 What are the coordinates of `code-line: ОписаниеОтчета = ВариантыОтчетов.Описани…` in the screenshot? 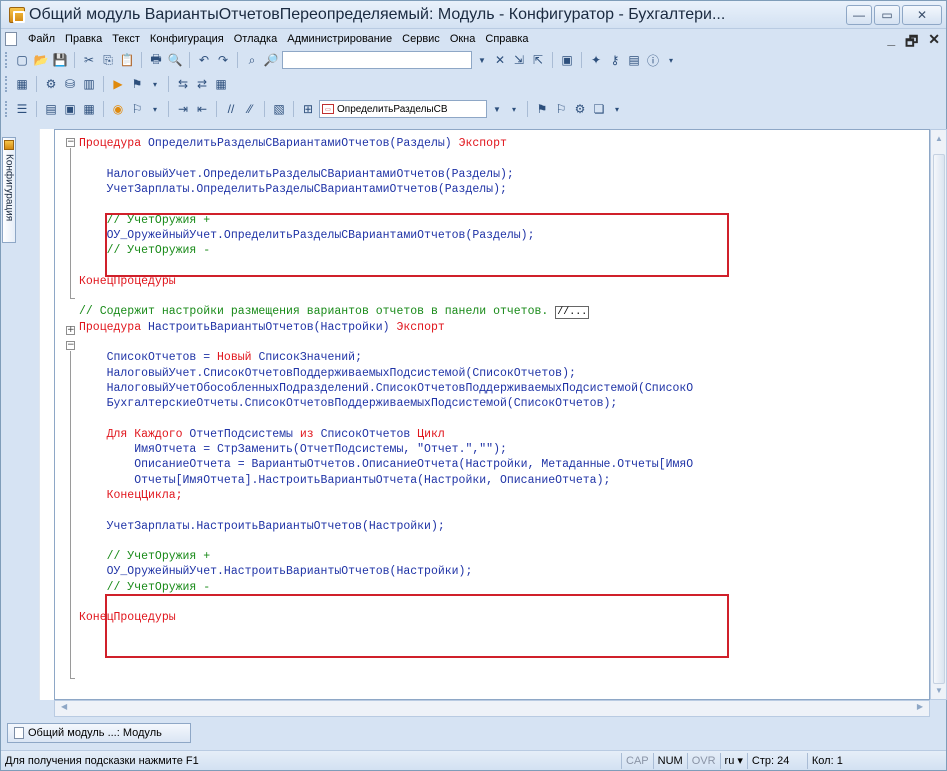 It's located at (386, 464).